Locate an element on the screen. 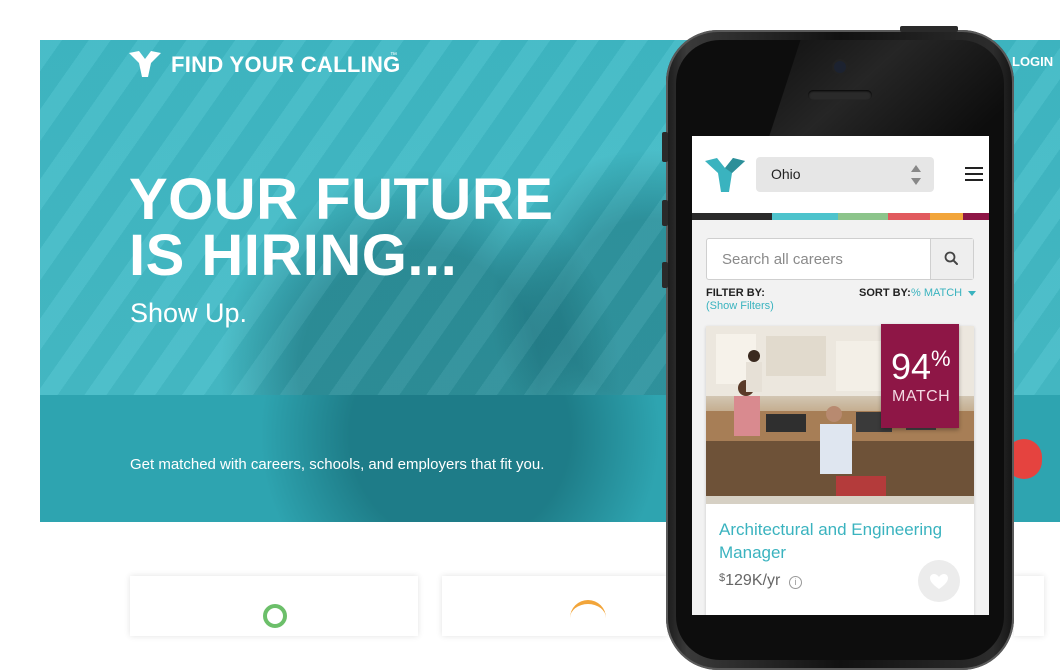 The width and height of the screenshot is (1060, 670). salary-value: 129K/yr is located at coordinates (753, 580).